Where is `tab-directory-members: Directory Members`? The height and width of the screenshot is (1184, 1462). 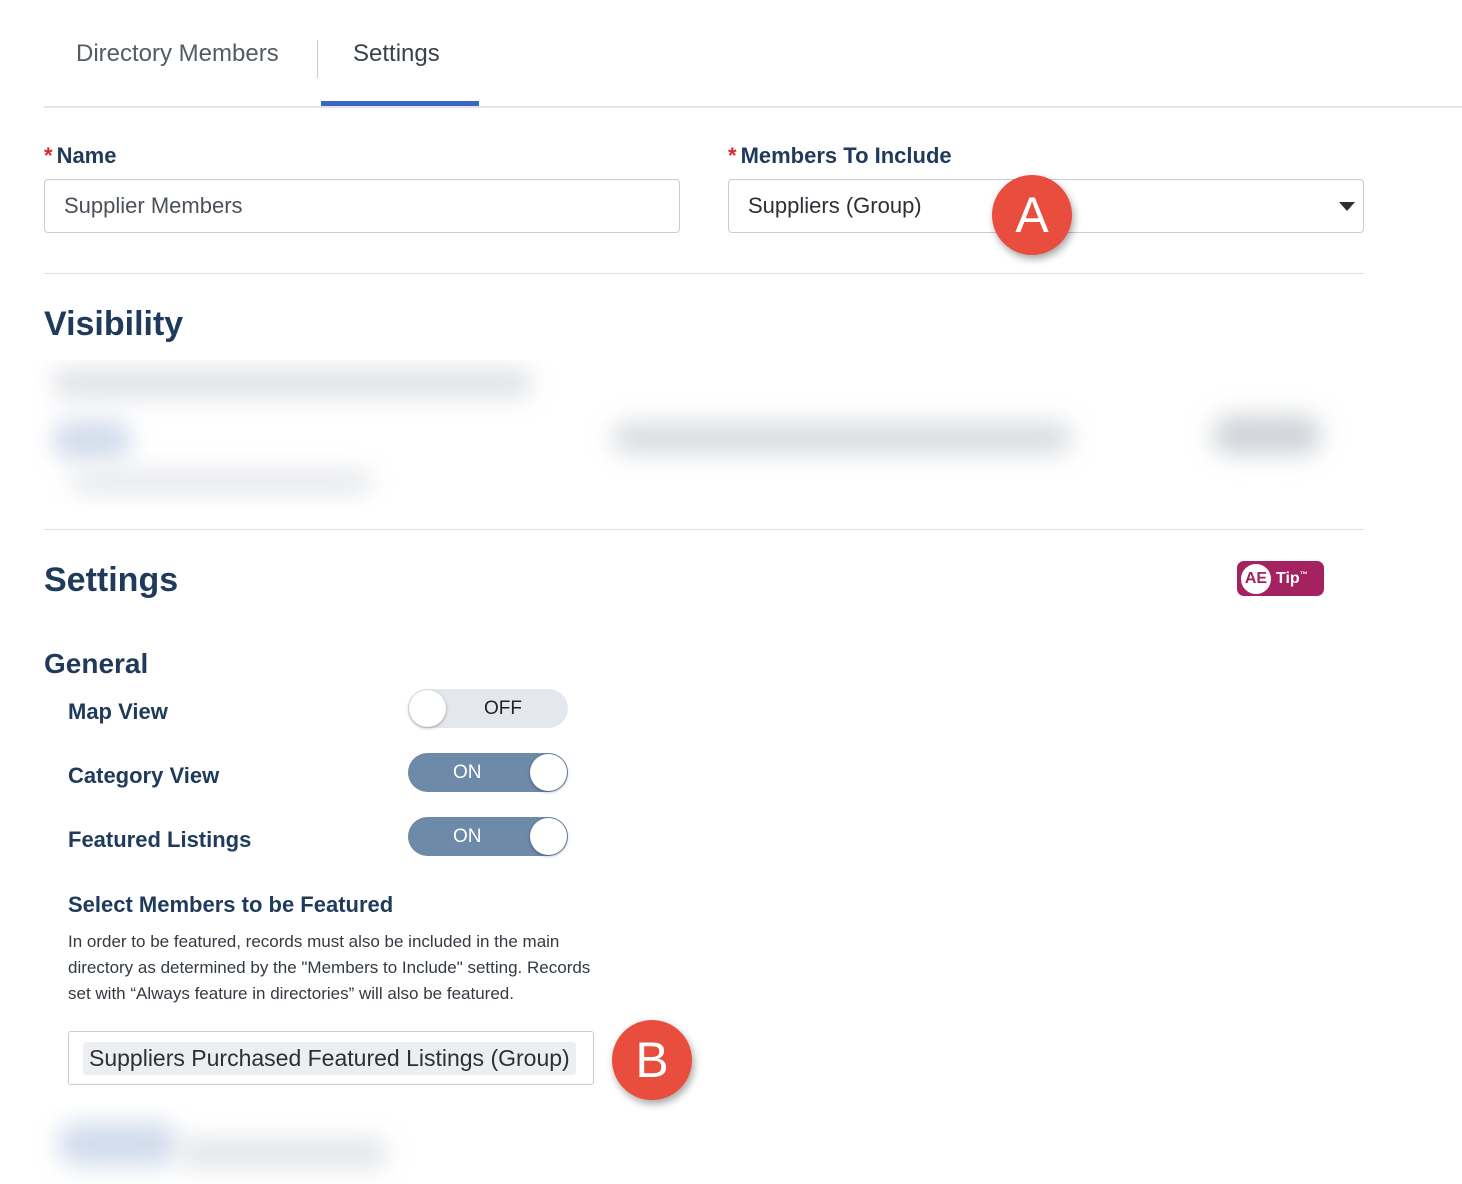
tab-directory-members: Directory Members is located at coordinates (177, 54).